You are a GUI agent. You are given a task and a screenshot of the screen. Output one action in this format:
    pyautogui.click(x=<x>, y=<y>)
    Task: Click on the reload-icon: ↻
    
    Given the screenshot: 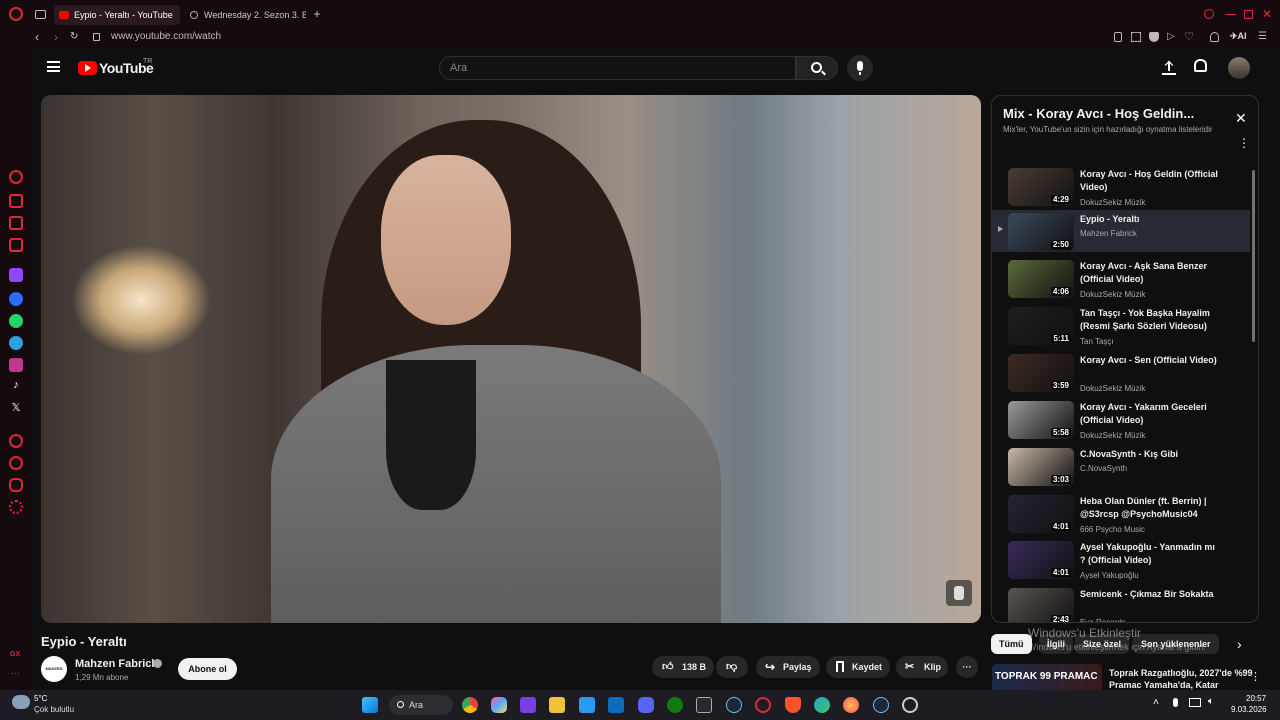 What is the action you would take?
    pyautogui.click(x=74, y=36)
    